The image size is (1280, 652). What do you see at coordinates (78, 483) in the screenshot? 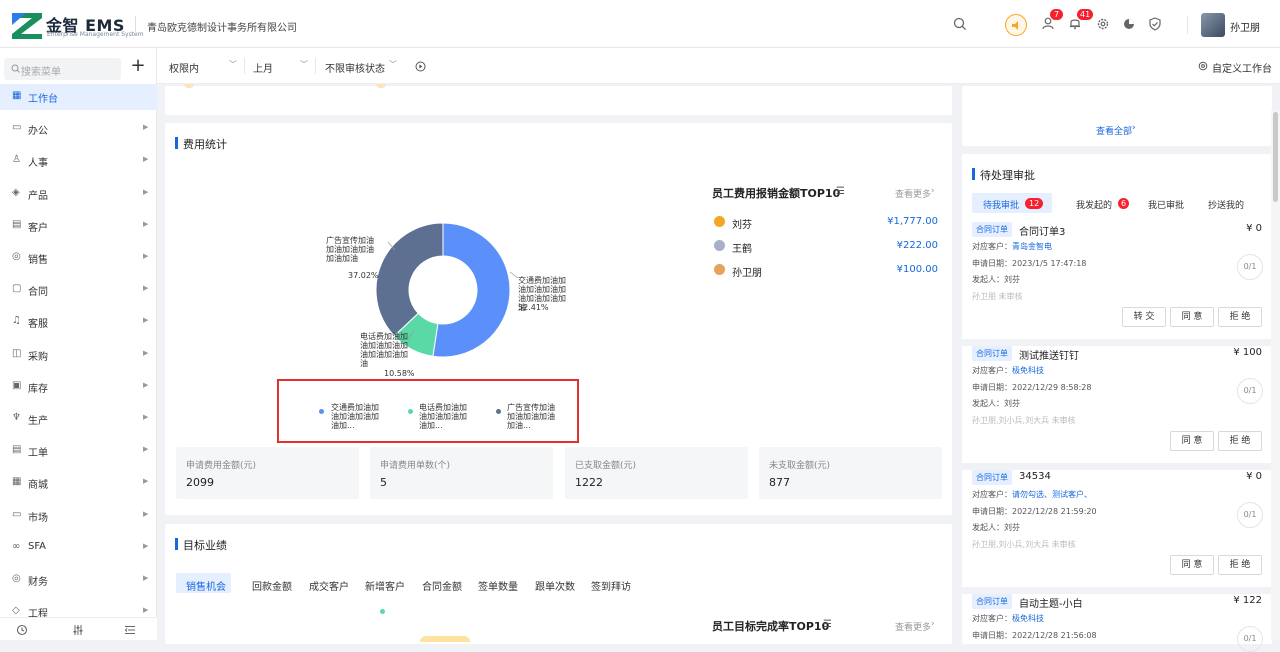
I see `sidebar-item: ▦ 商城 ▶` at bounding box center [78, 483].